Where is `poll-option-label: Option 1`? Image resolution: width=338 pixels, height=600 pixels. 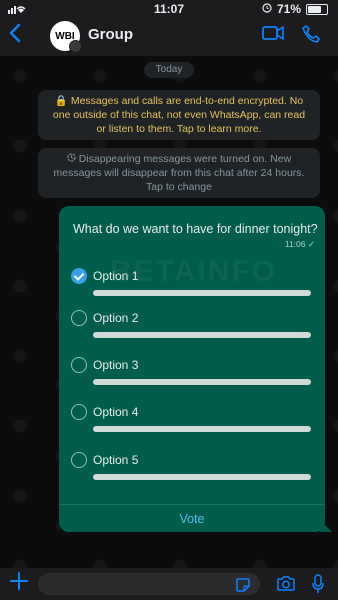 poll-option-label: Option 1 is located at coordinates (116, 276).